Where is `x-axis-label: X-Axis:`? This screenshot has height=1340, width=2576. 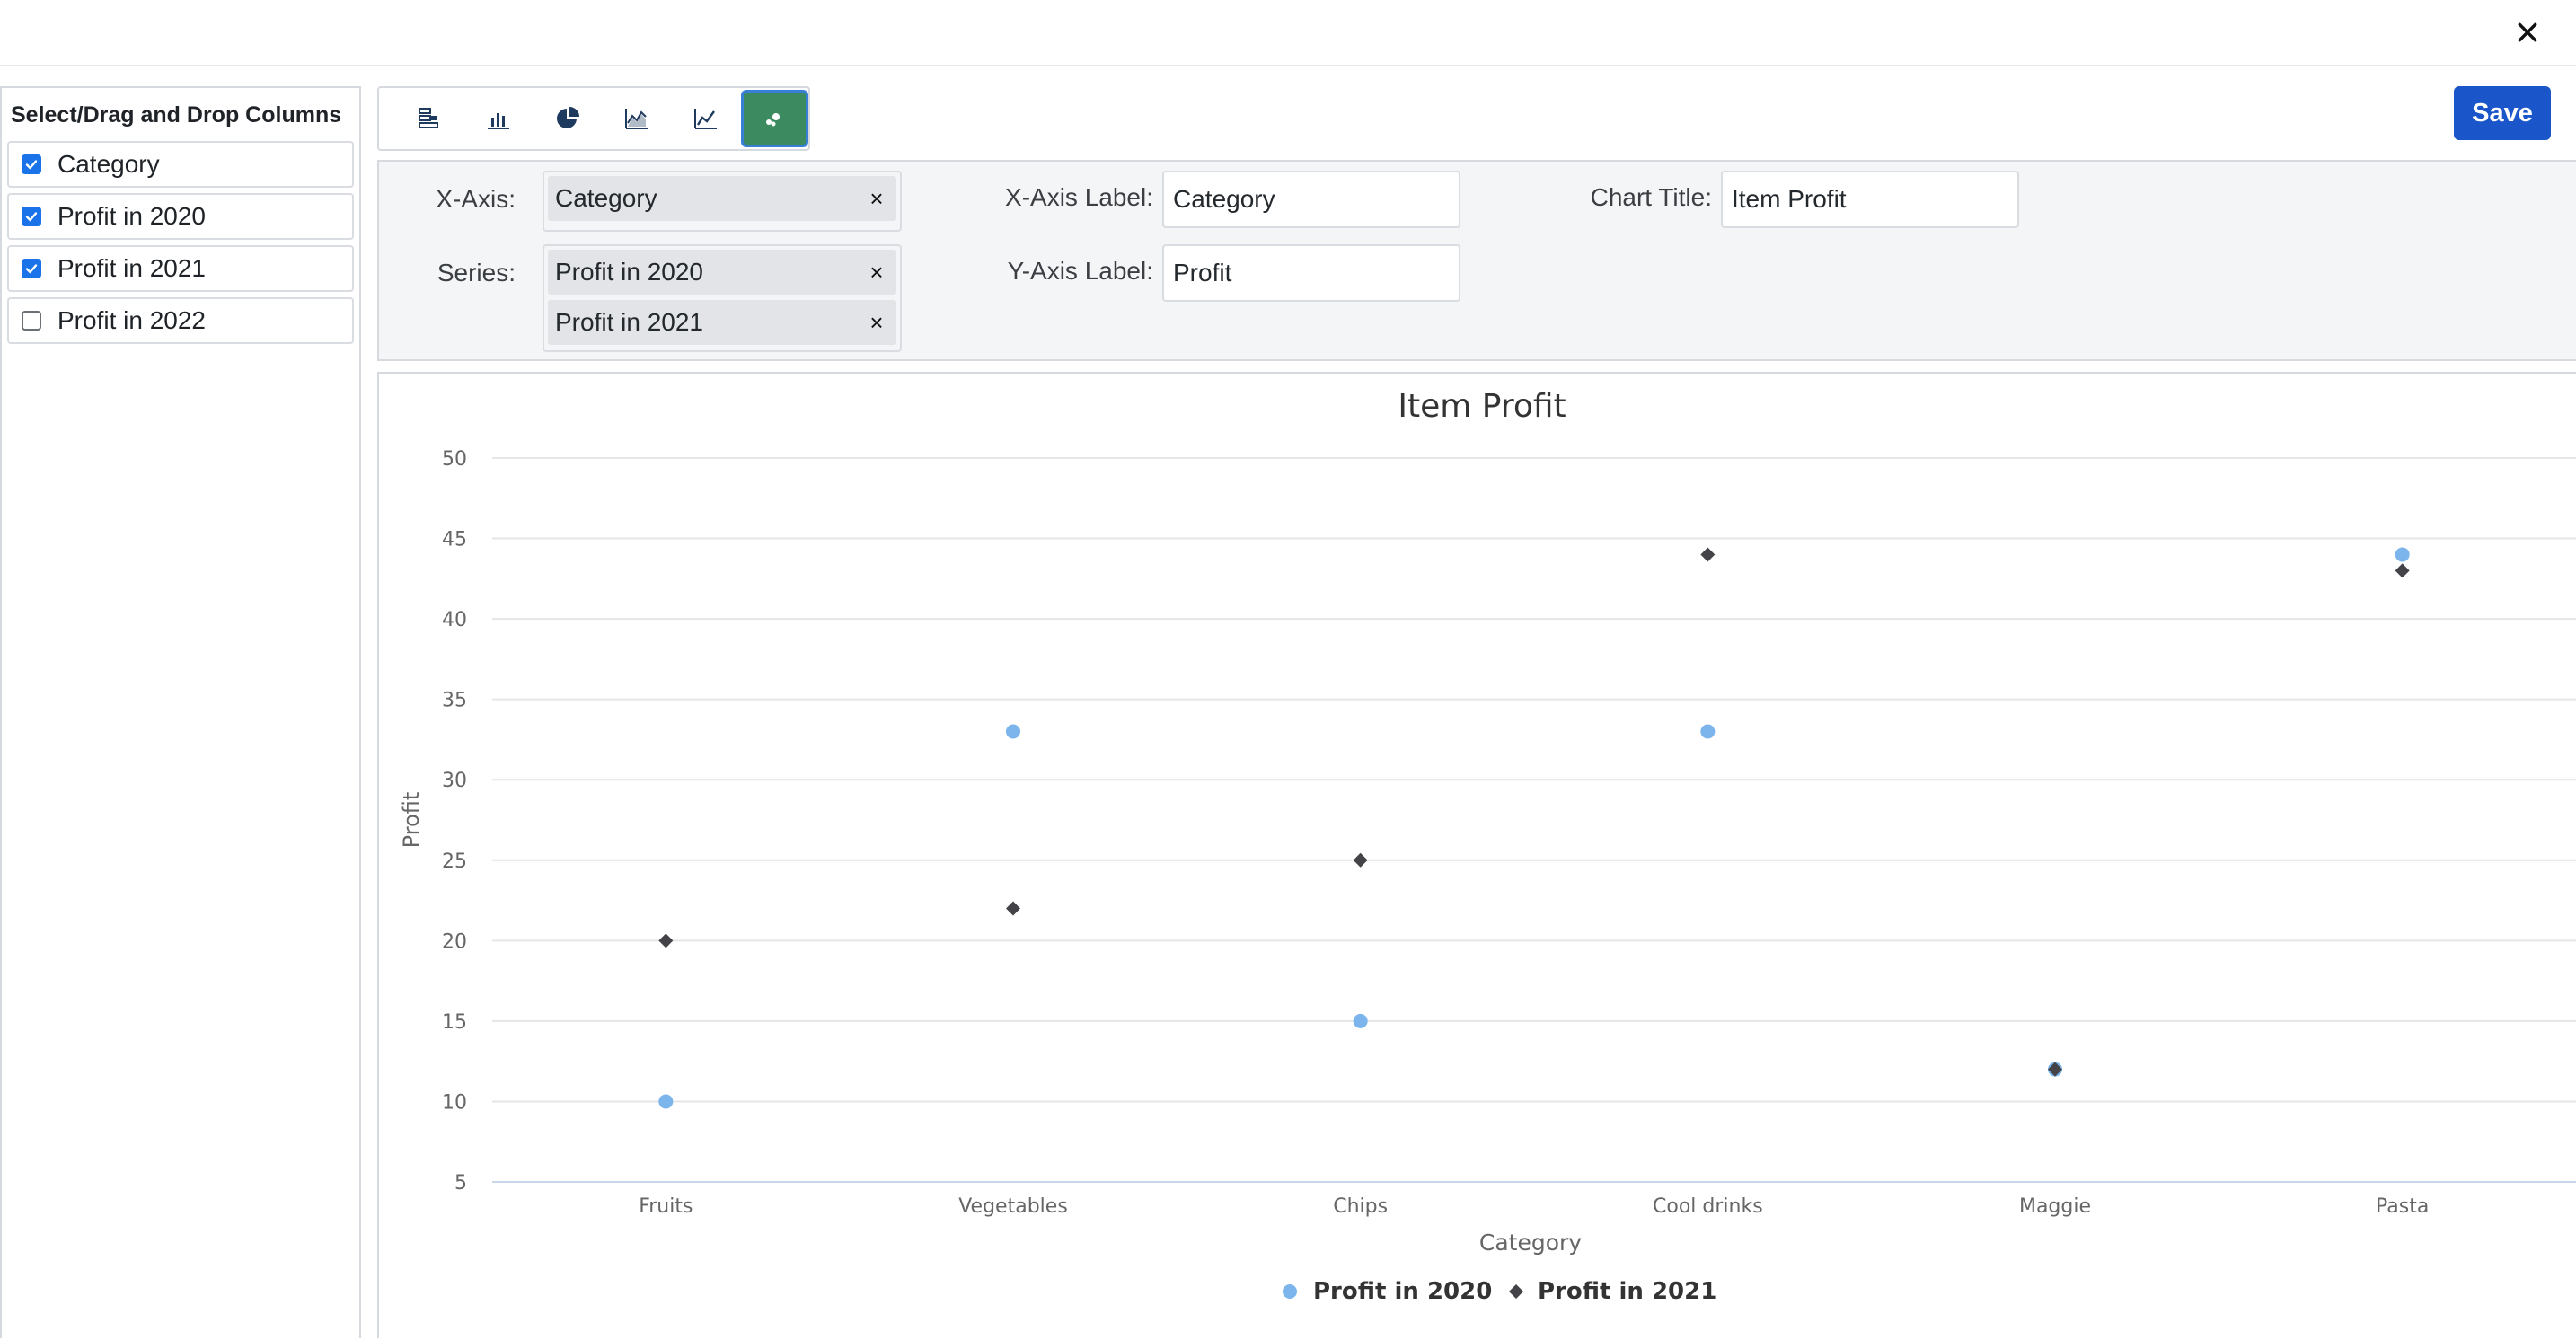 x-axis-label: X-Axis: is located at coordinates (476, 199).